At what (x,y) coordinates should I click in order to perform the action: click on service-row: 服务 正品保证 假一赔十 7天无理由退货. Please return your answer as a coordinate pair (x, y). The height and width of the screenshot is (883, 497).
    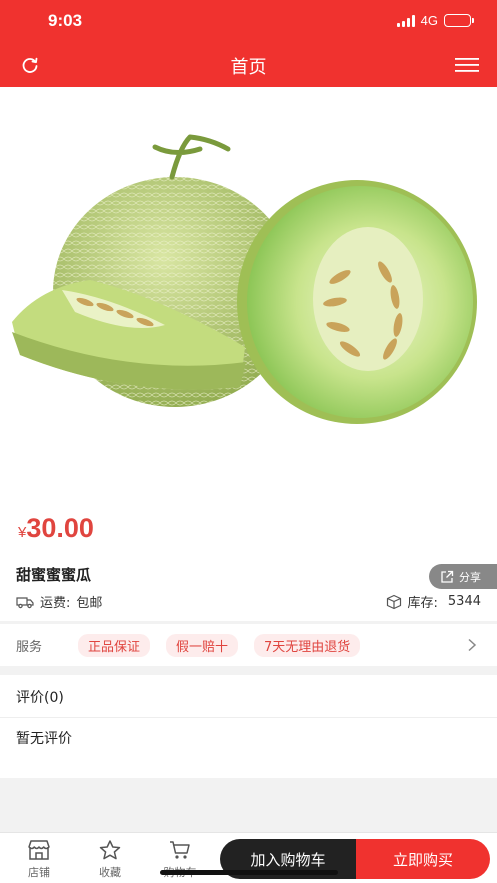
    Looking at the image, I should click on (248, 645).